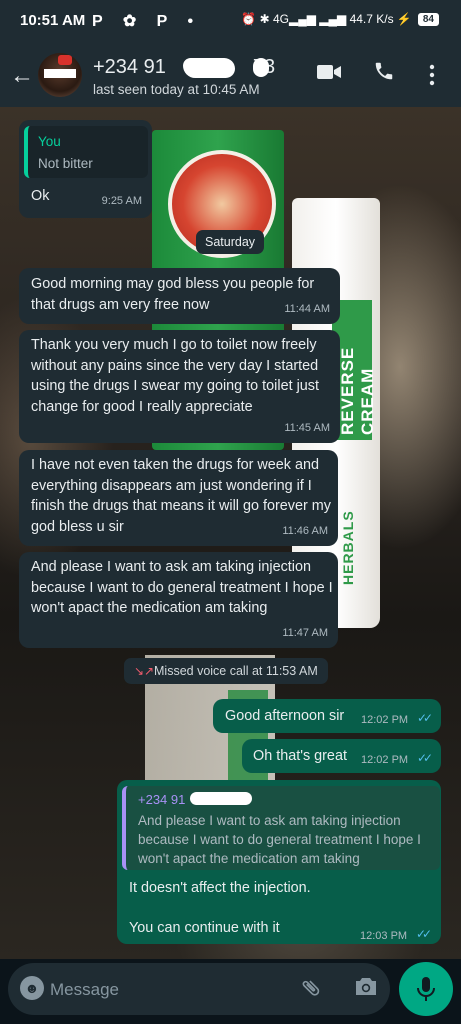 Image resolution: width=461 pixels, height=1024 pixels. Describe the element at coordinates (176, 89) in the screenshot. I see `last-seen-status: last seen today at 10:45 AM` at that location.